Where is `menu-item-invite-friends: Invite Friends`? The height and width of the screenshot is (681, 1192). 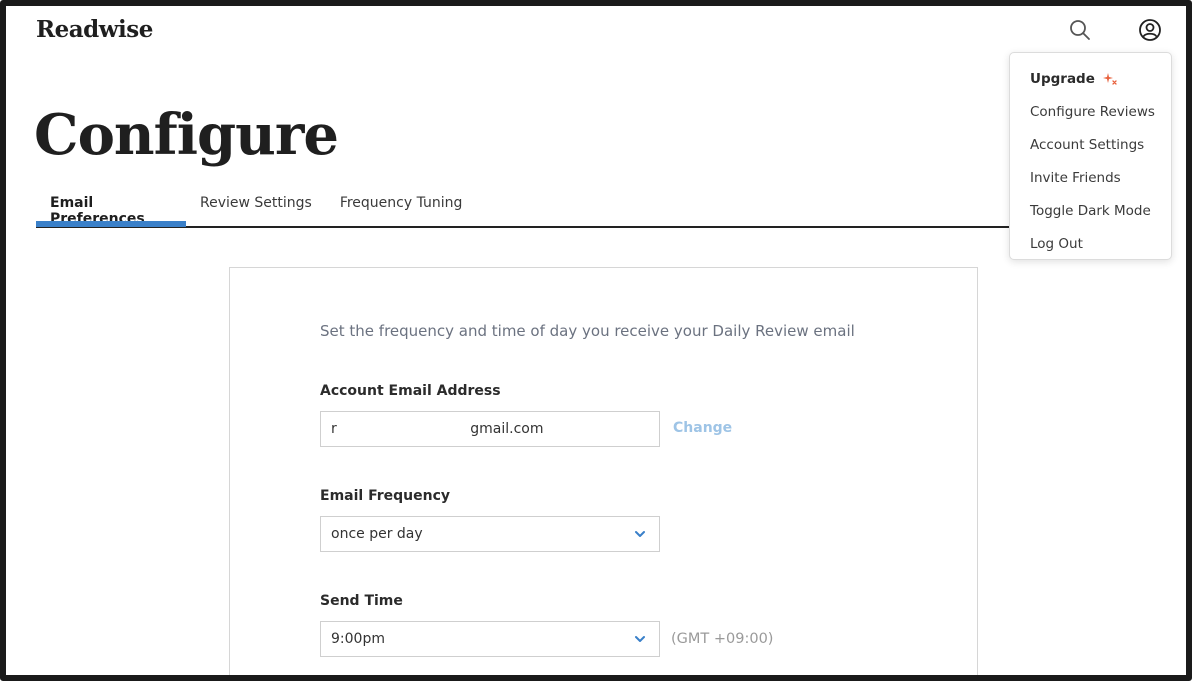
menu-item-invite-friends: Invite Friends is located at coordinates (1090, 177).